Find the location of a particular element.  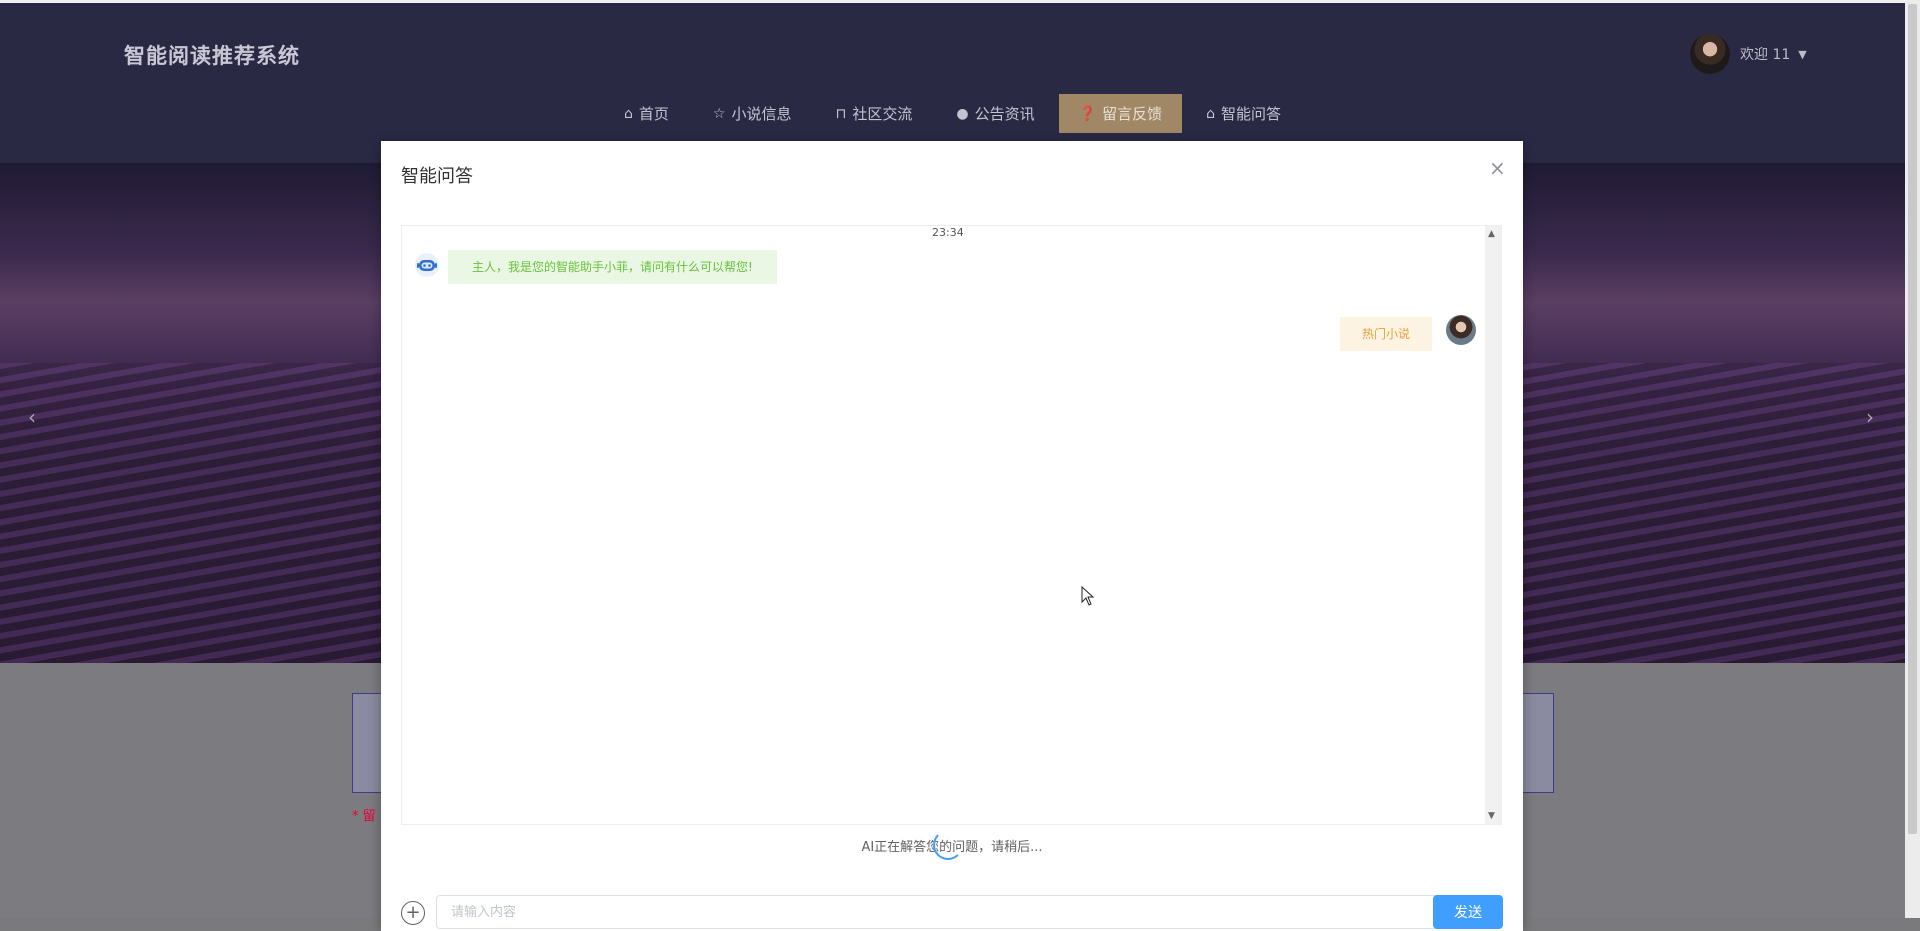

nav-label: 小说信息 is located at coordinates (761, 114).